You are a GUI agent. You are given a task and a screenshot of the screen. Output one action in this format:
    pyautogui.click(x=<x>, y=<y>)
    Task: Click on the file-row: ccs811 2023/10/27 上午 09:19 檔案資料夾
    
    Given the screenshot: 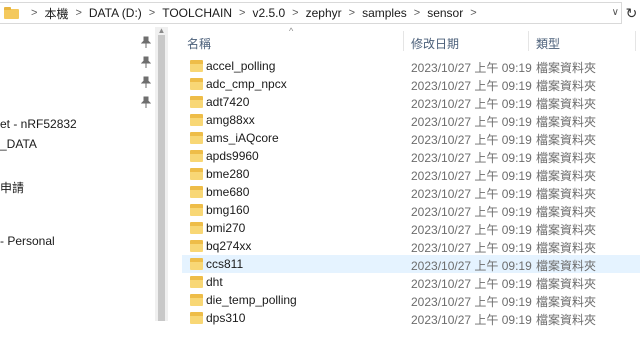 What is the action you would take?
    pyautogui.click(x=411, y=264)
    